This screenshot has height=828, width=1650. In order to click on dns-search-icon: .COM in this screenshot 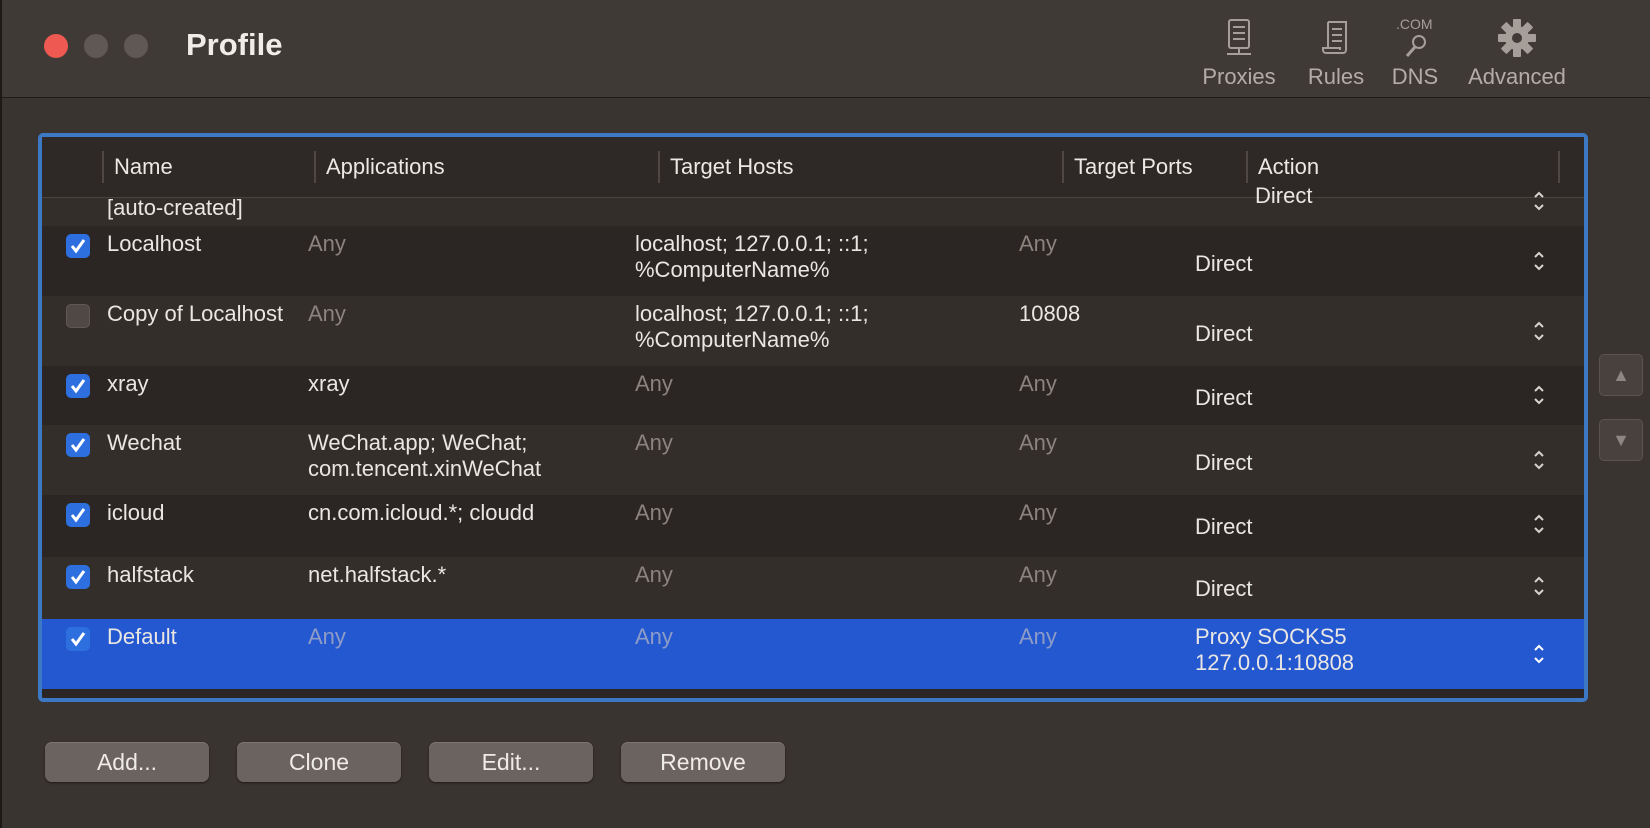, I will do `click(1415, 38)`.